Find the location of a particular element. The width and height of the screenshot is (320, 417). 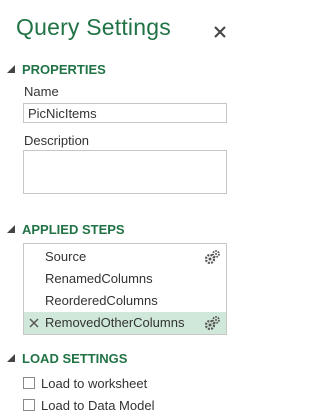

step-renamed-columns: RenamedColumns is located at coordinates (125, 279).